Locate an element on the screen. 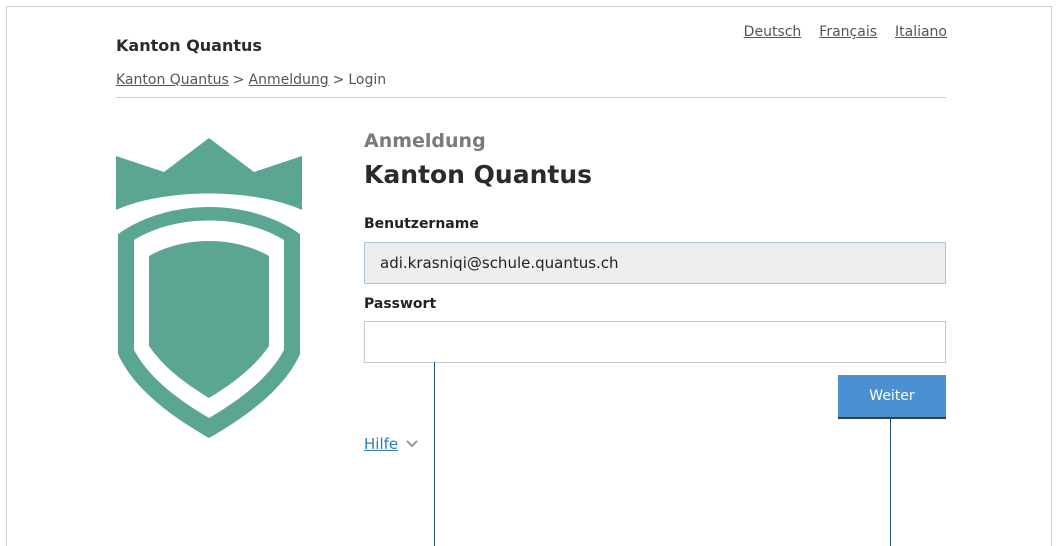 This screenshot has height=546, width=1057. lang-link-deutsch: Deutsch is located at coordinates (773, 32).